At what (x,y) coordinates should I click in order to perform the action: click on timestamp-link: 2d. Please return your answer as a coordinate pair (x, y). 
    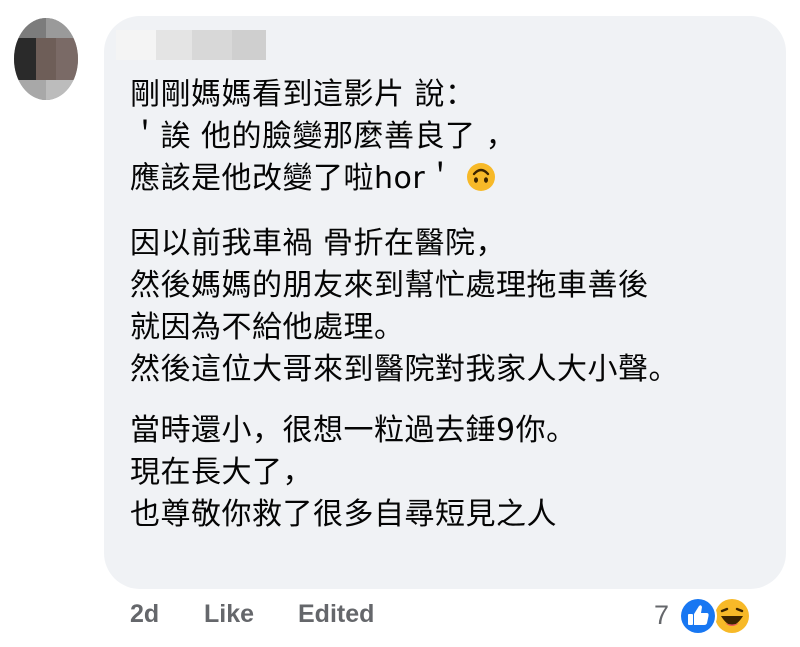
    Looking at the image, I should click on (144, 614).